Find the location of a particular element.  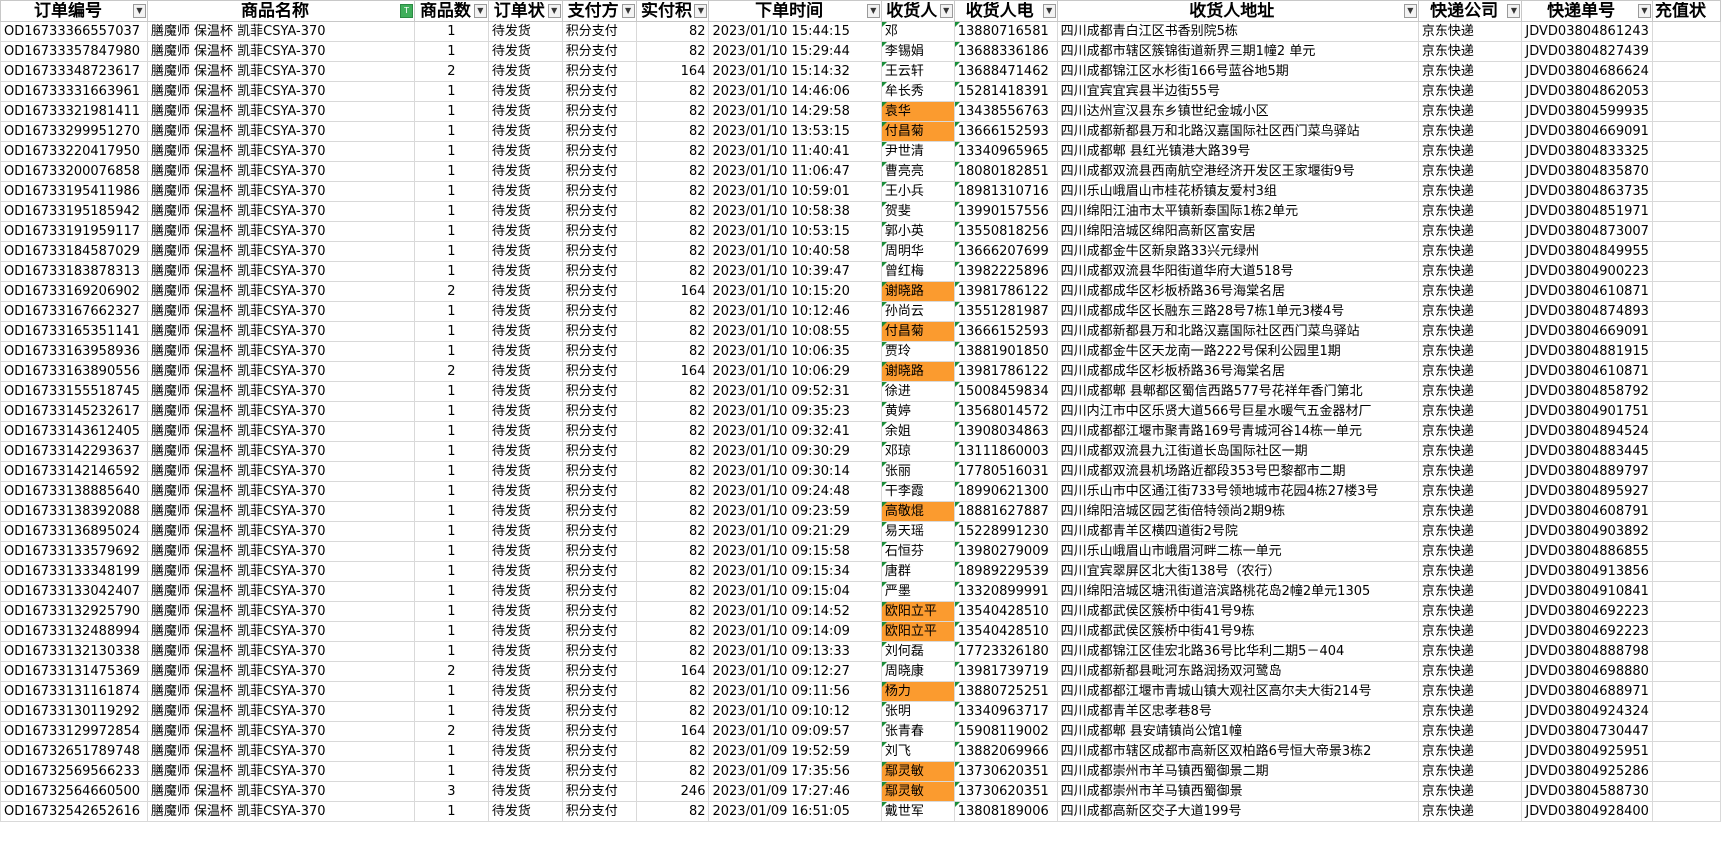

cell-recipient-phone: 15281418391 is located at coordinates (1005, 91).